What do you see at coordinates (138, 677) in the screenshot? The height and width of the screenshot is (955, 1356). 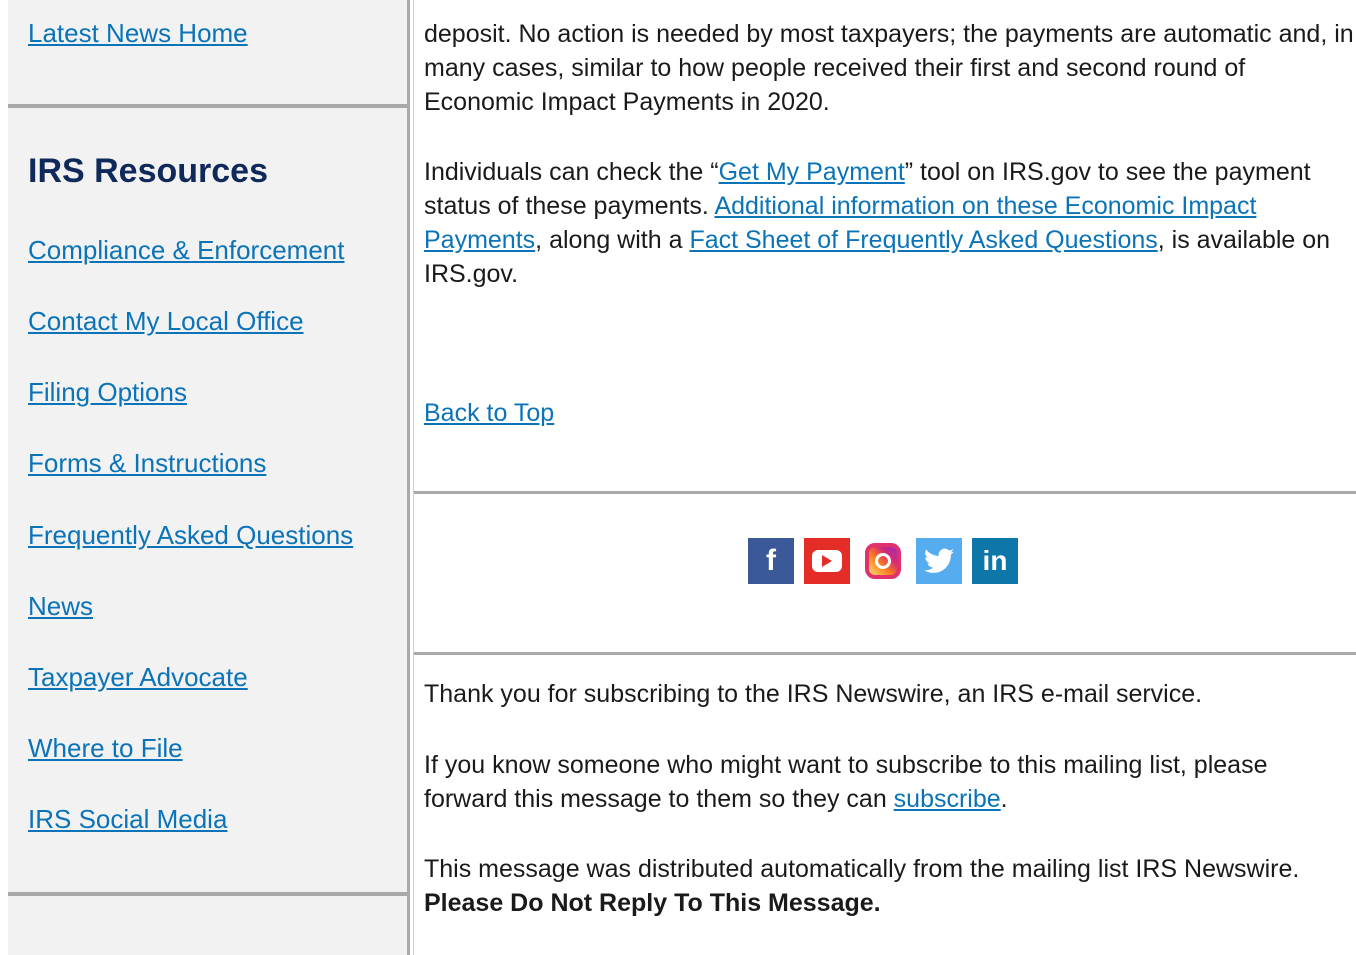 I see `sidebar-link-taxpayer-advocate: Taxpayer Advocate` at bounding box center [138, 677].